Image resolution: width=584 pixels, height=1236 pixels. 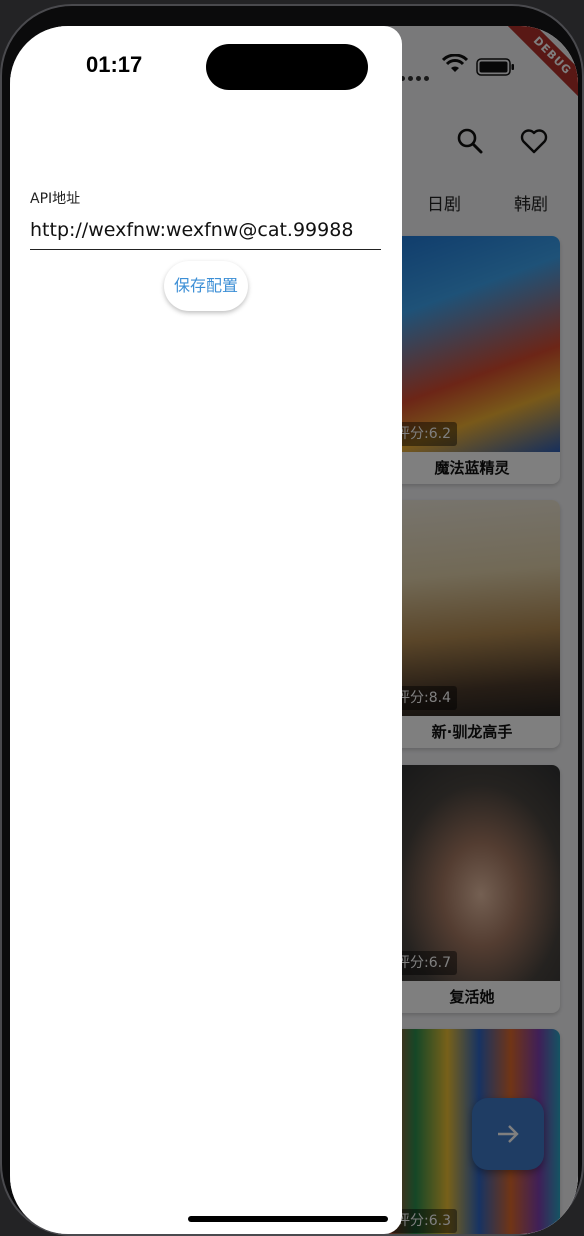 What do you see at coordinates (288, 1219) in the screenshot?
I see `home-indicator` at bounding box center [288, 1219].